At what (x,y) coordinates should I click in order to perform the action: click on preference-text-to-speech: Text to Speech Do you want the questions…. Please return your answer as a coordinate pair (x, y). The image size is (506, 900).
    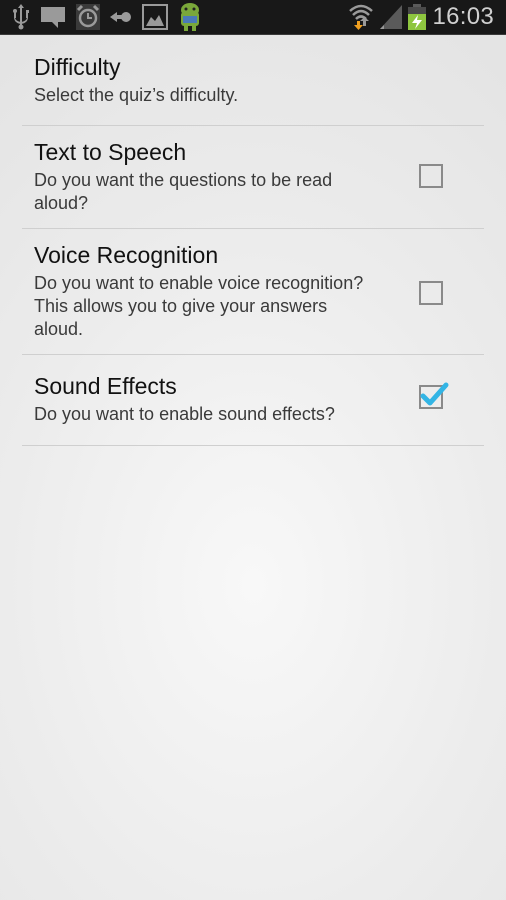
    Looking at the image, I should click on (253, 177).